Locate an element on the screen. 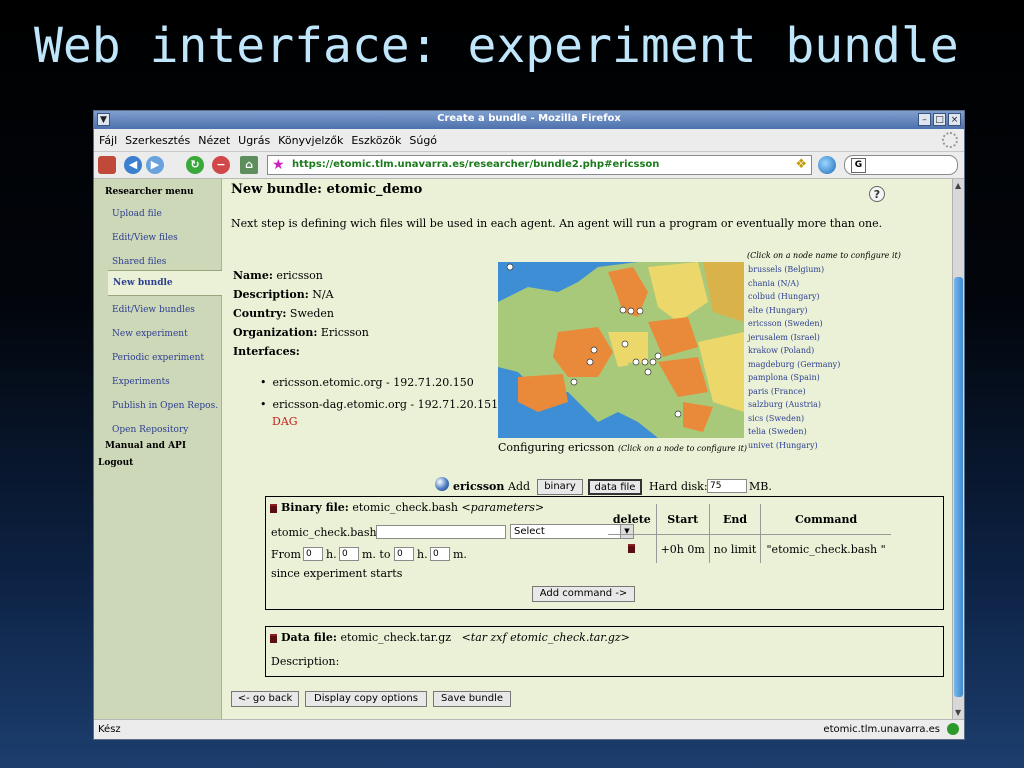 The image size is (1024, 768). delete-data-file-icon is located at coordinates (273, 638).